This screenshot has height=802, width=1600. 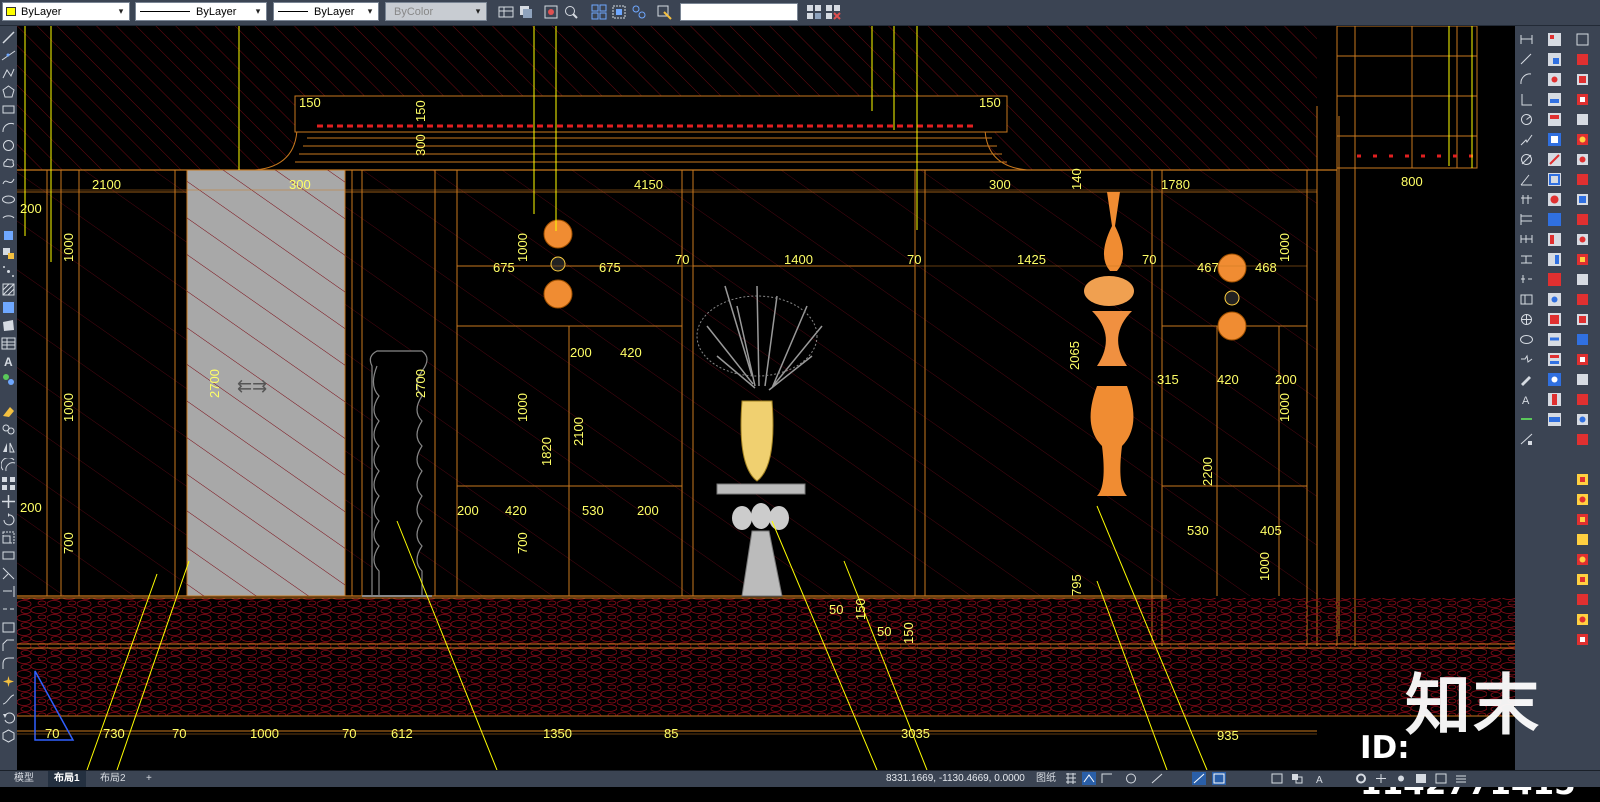 I want to click on join-icon, so click(x=8, y=627).